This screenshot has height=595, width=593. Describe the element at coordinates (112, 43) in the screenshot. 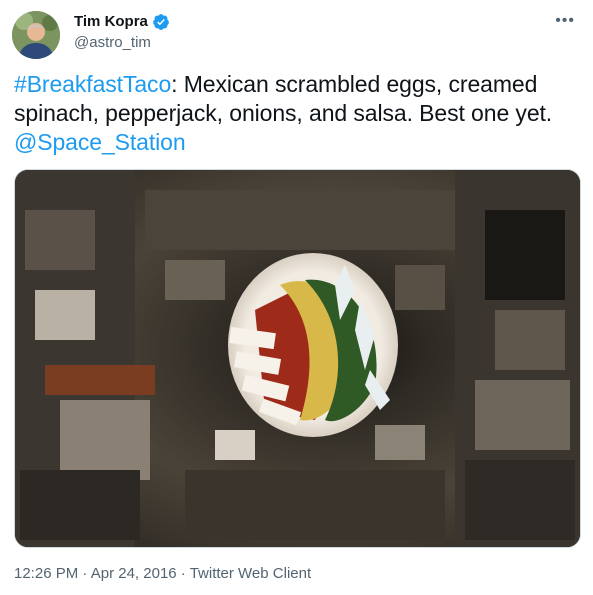

I see `author-handle: @astro_tim` at that location.